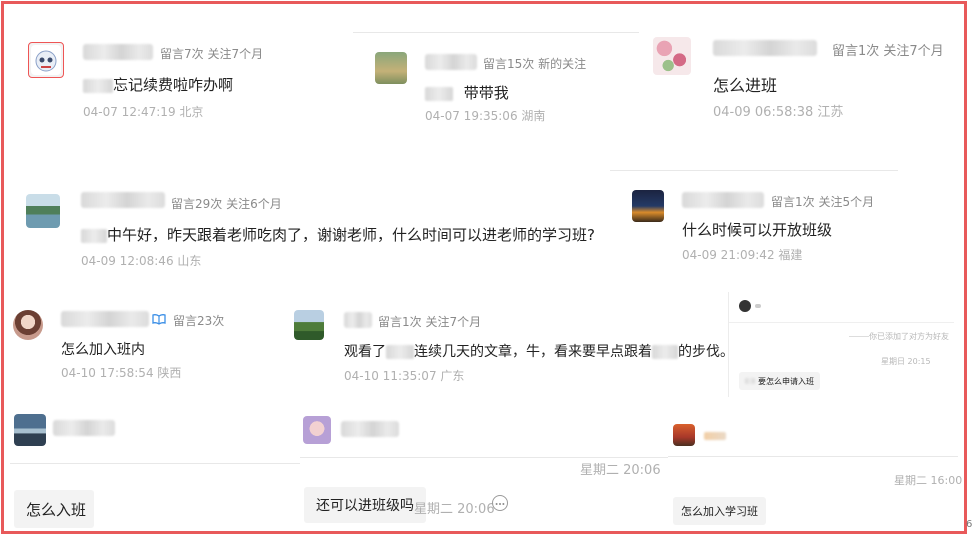  Describe the element at coordinates (823, 202) in the screenshot. I see `comment-meta: 留言1次 关注5个月` at that location.